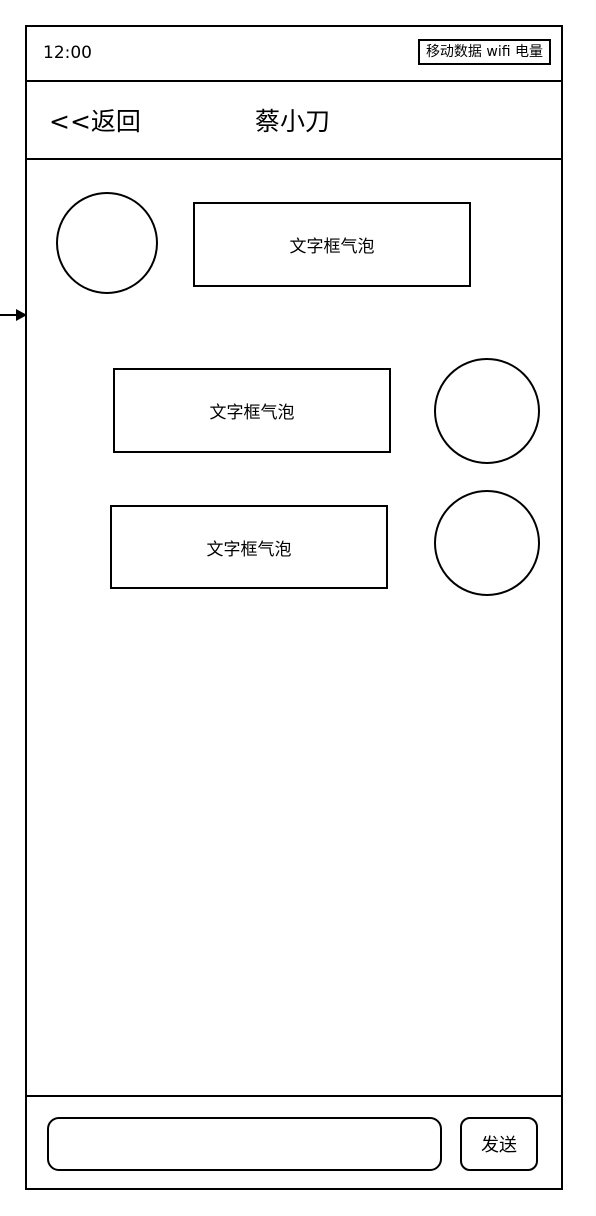  What do you see at coordinates (13, 315) in the screenshot?
I see `arrow-right-icon` at bounding box center [13, 315].